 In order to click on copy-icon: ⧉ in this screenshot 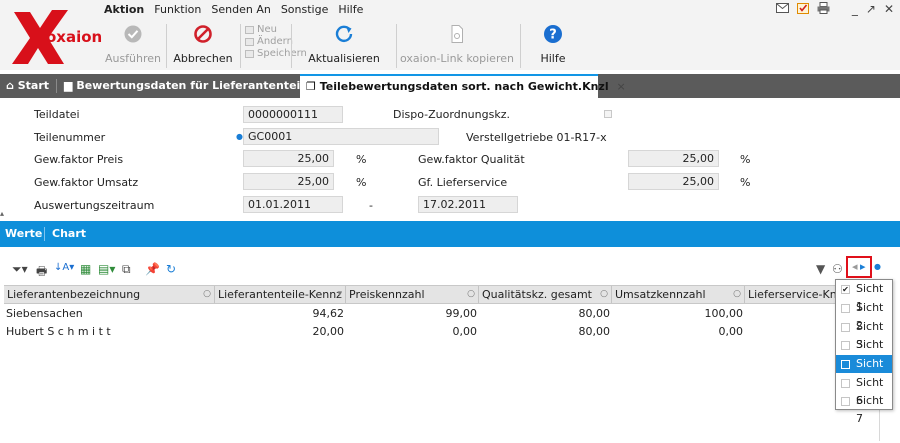, I will do `click(126, 269)`.